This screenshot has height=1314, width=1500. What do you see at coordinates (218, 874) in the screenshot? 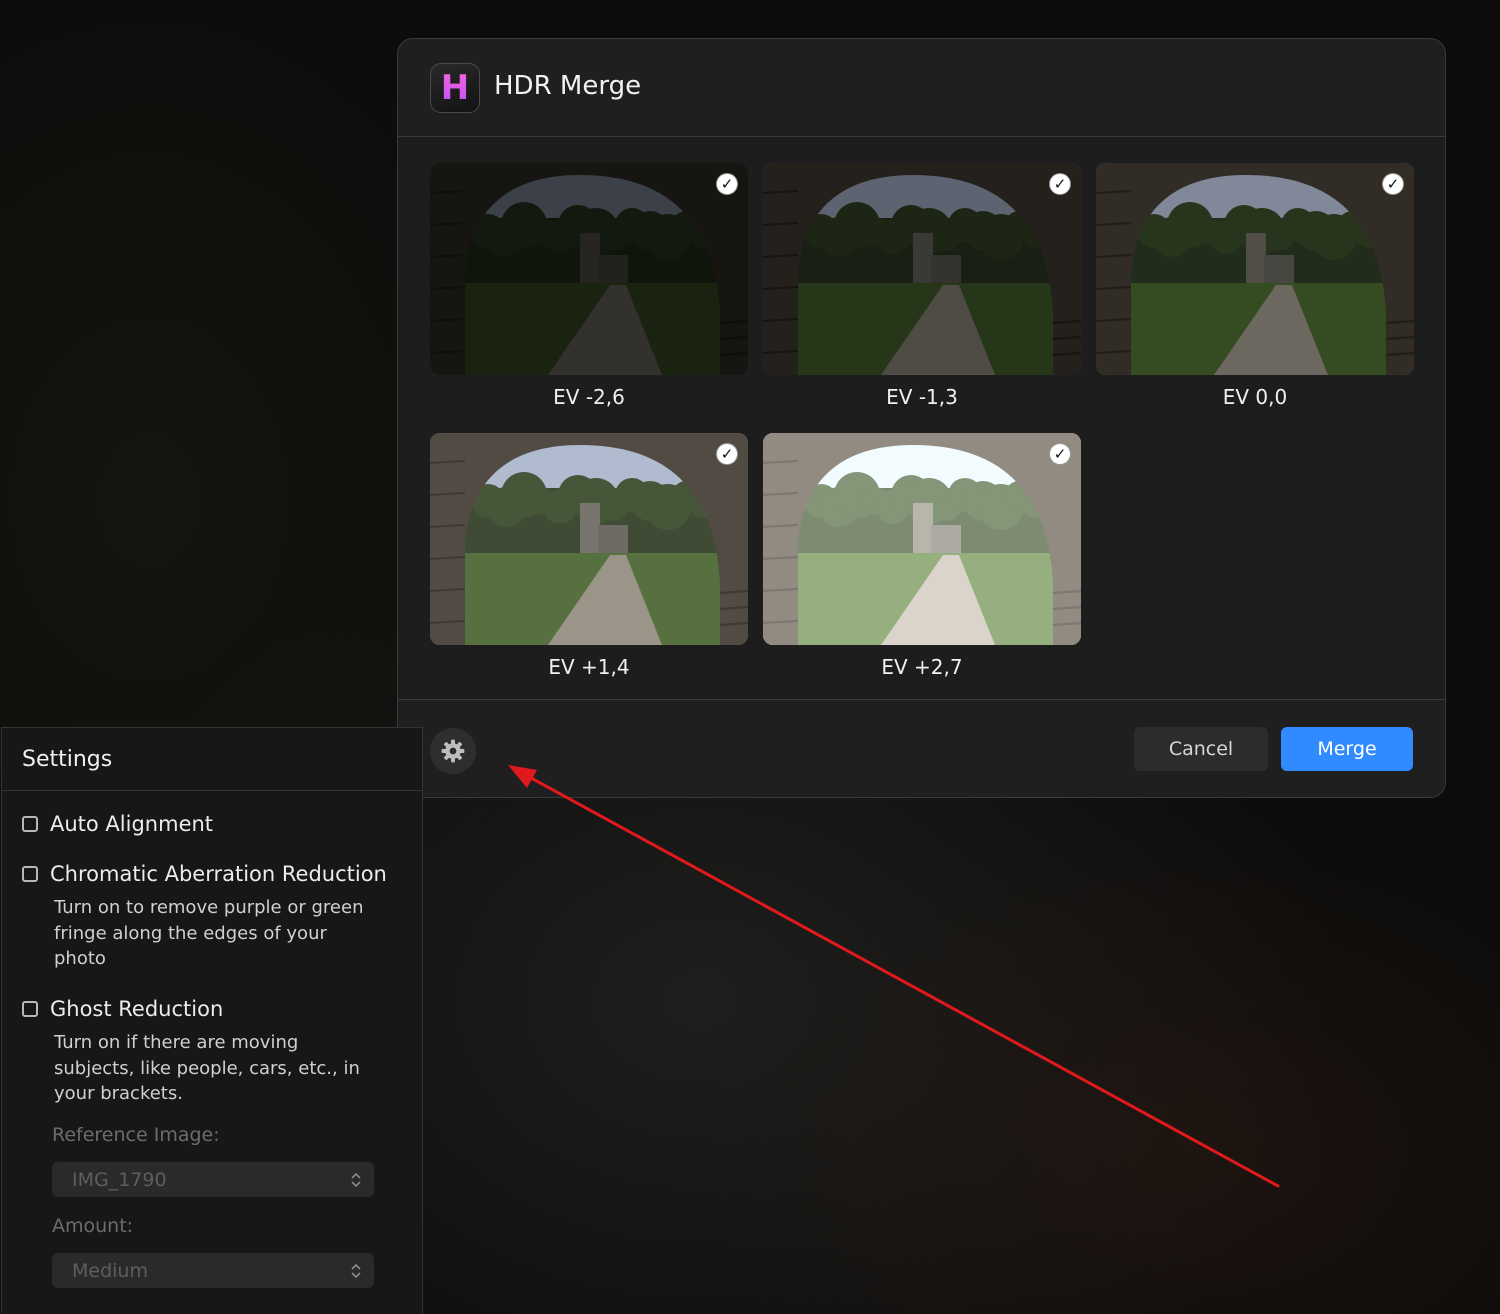
I see `option-label: Chromatic Aberration Reduction` at bounding box center [218, 874].